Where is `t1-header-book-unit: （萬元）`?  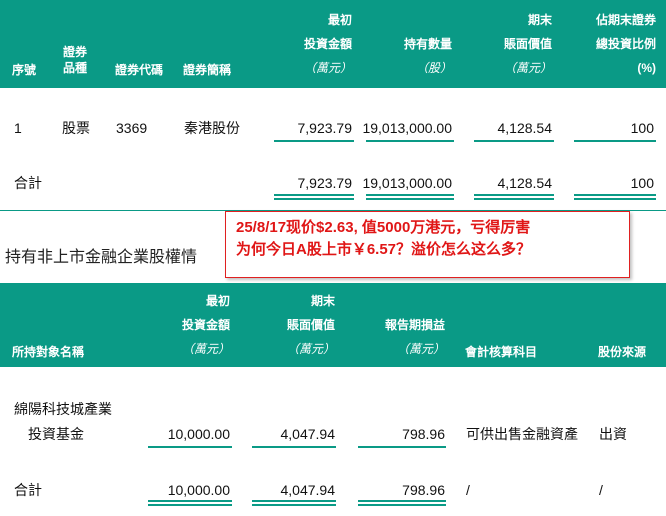 t1-header-book-unit: （萬元） is located at coordinates (527, 68).